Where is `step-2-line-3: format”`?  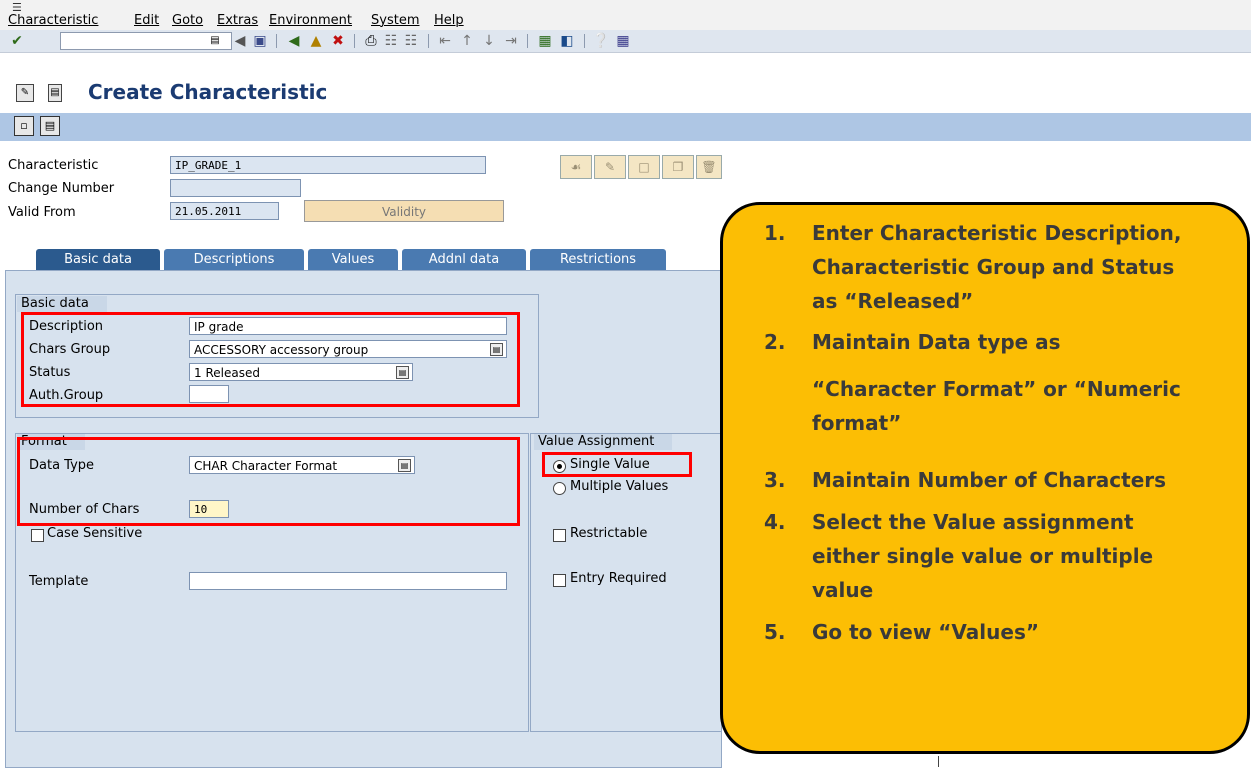 step-2-line-3: format” is located at coordinates (857, 423).